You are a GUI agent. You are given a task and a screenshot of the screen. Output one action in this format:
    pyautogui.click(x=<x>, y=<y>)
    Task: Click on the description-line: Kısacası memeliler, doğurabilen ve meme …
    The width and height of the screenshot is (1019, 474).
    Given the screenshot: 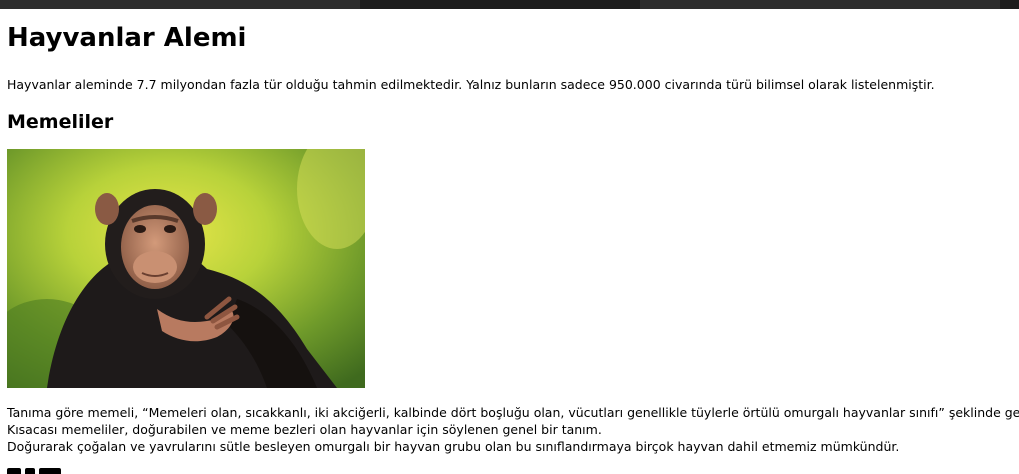 What is the action you would take?
    pyautogui.click(x=304, y=429)
    